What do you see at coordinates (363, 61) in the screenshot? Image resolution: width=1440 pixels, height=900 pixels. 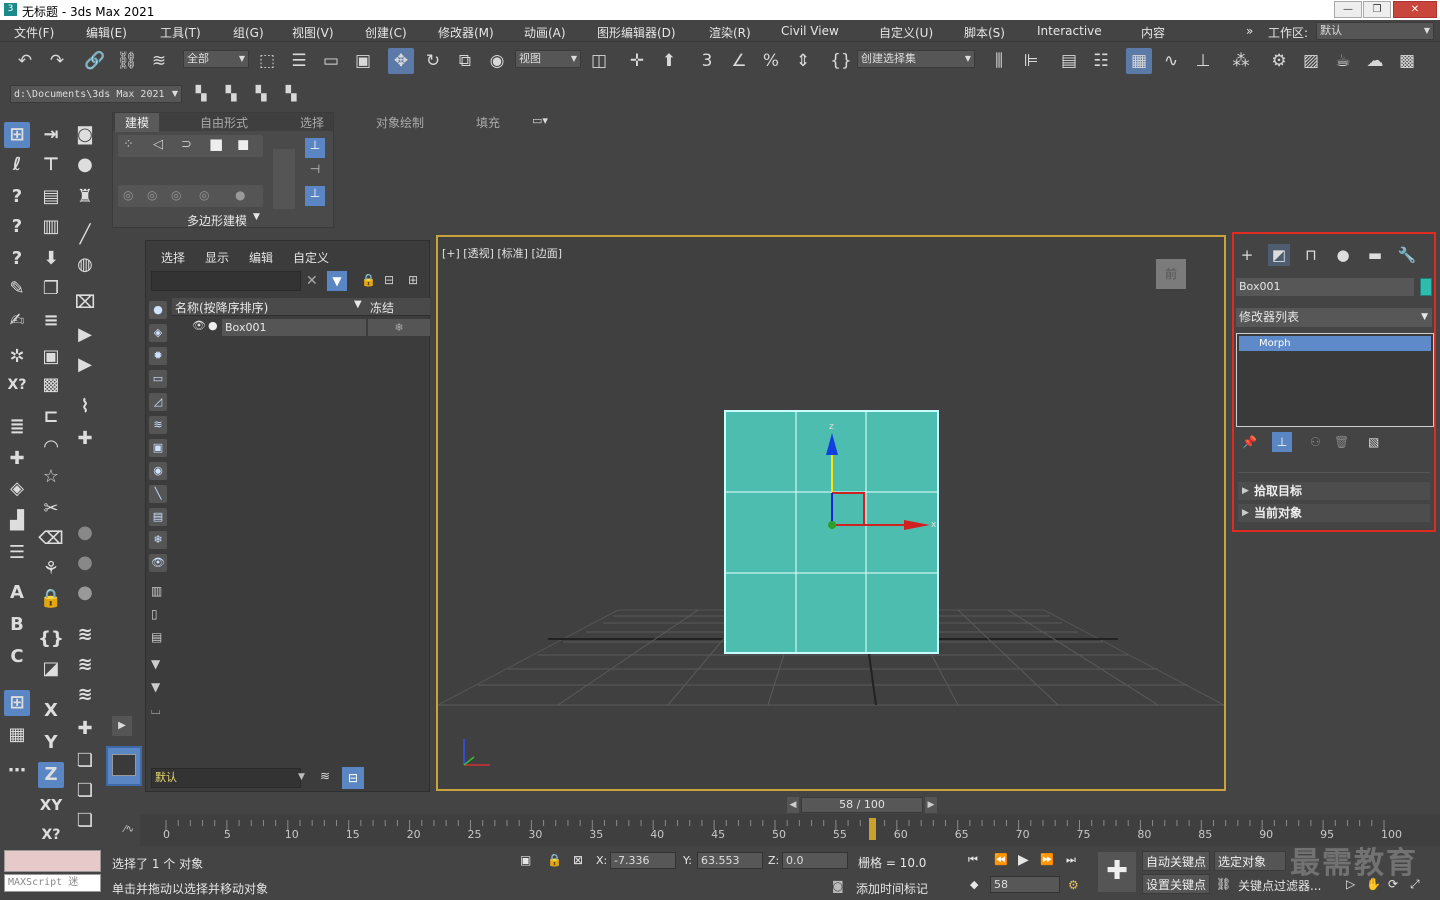 I see `window-crossing-icon: ▣` at bounding box center [363, 61].